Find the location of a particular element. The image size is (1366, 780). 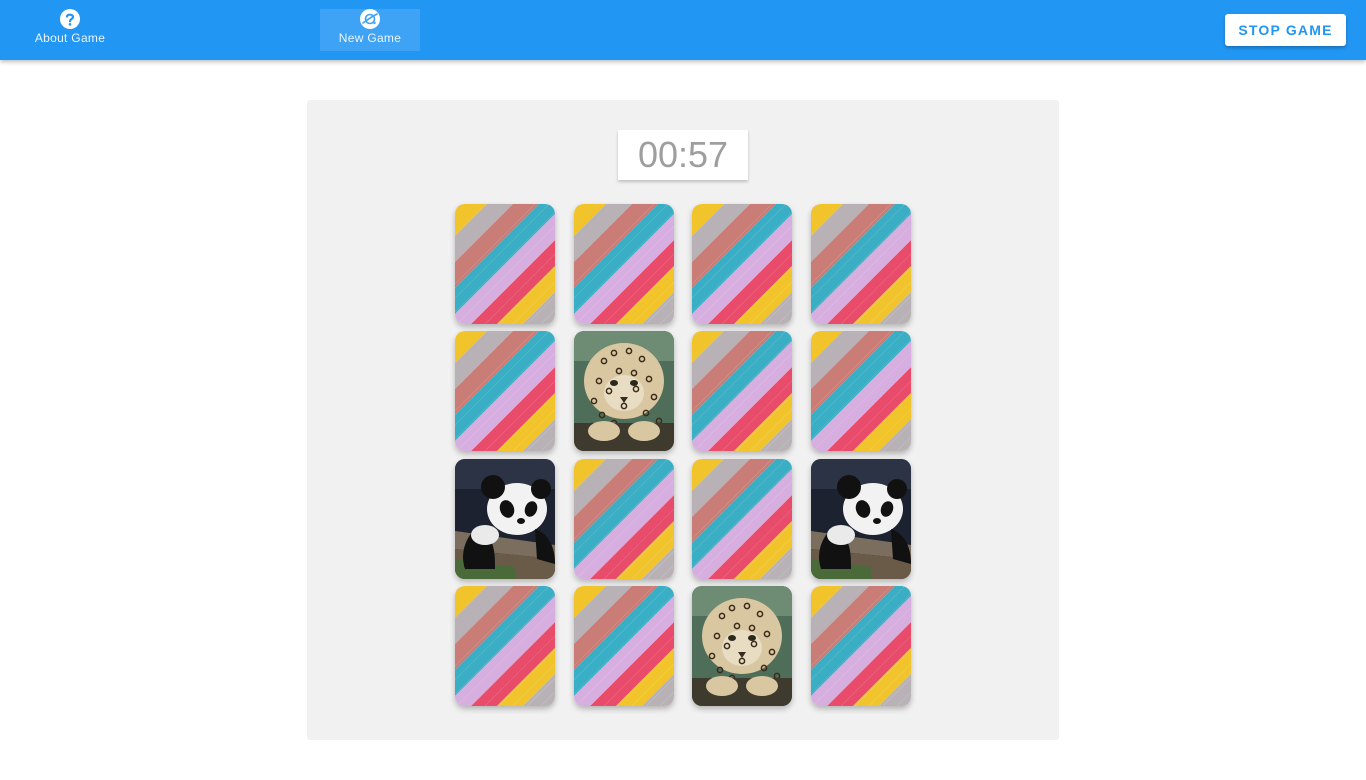

new-game-button: New Game is located at coordinates (370, 30).